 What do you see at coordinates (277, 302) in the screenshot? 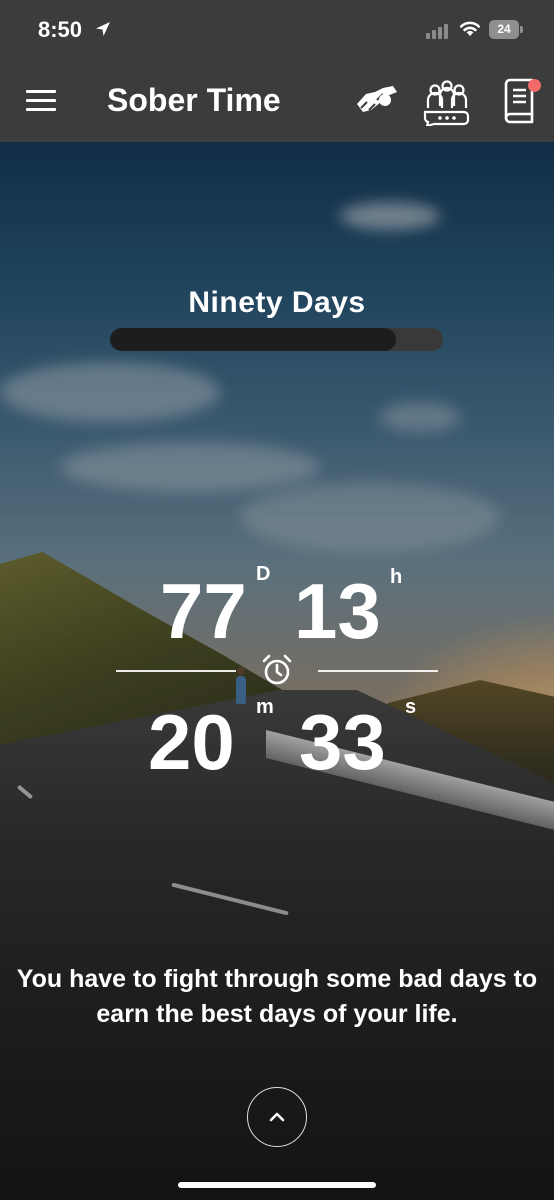
I see `milestone-label: Ninety Days` at bounding box center [277, 302].